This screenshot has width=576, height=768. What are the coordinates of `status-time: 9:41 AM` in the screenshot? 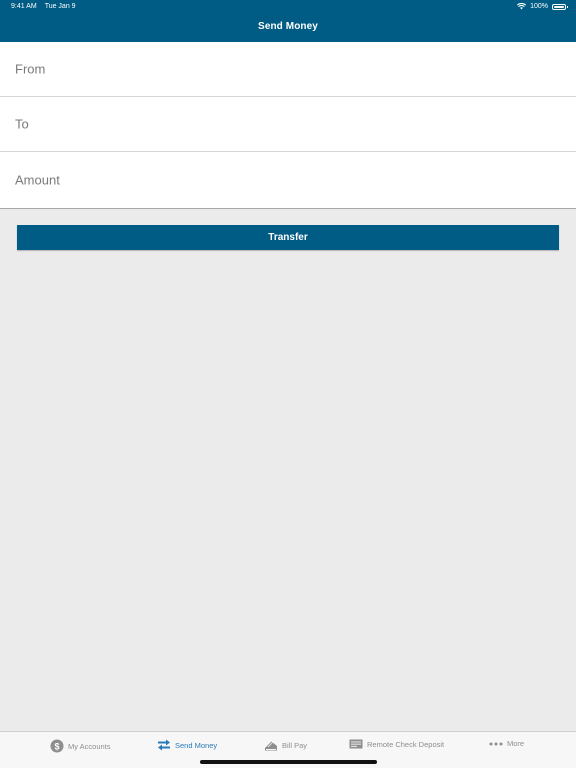 It's located at (24, 6).